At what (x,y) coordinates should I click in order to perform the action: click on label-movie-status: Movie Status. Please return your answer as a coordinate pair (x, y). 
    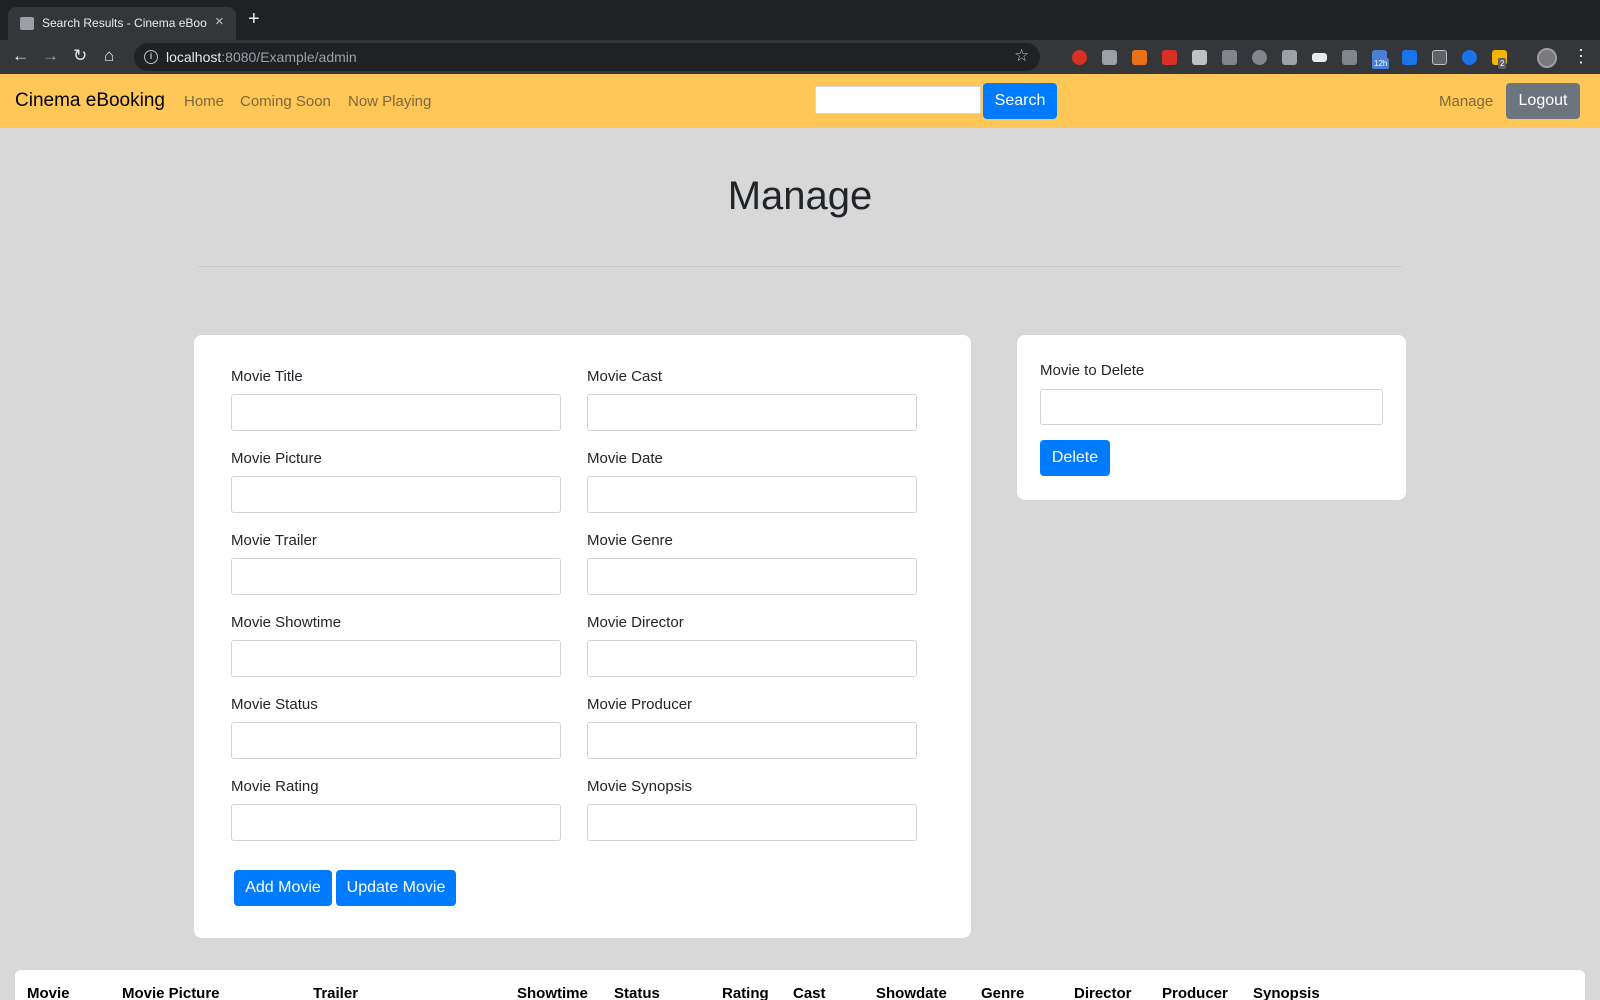
    Looking at the image, I should click on (274, 704).